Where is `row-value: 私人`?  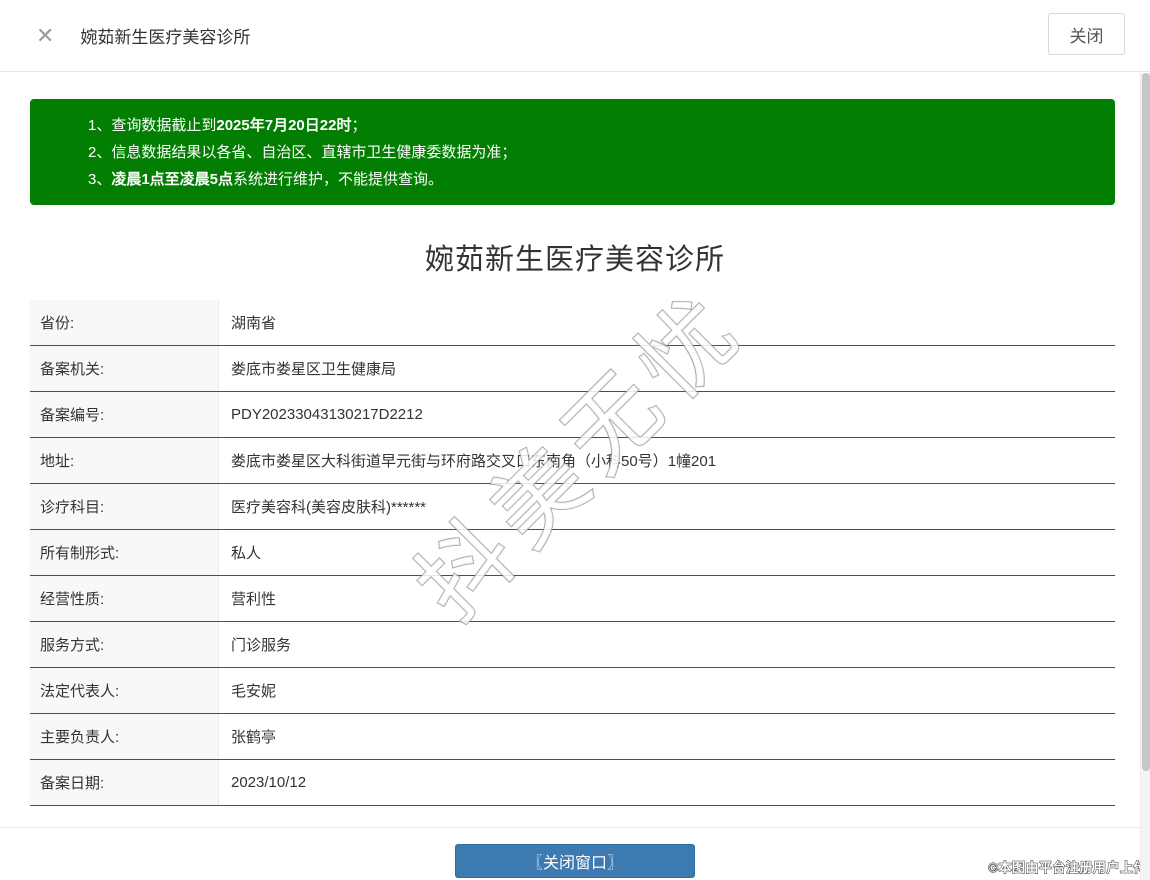 row-value: 私人 is located at coordinates (667, 552).